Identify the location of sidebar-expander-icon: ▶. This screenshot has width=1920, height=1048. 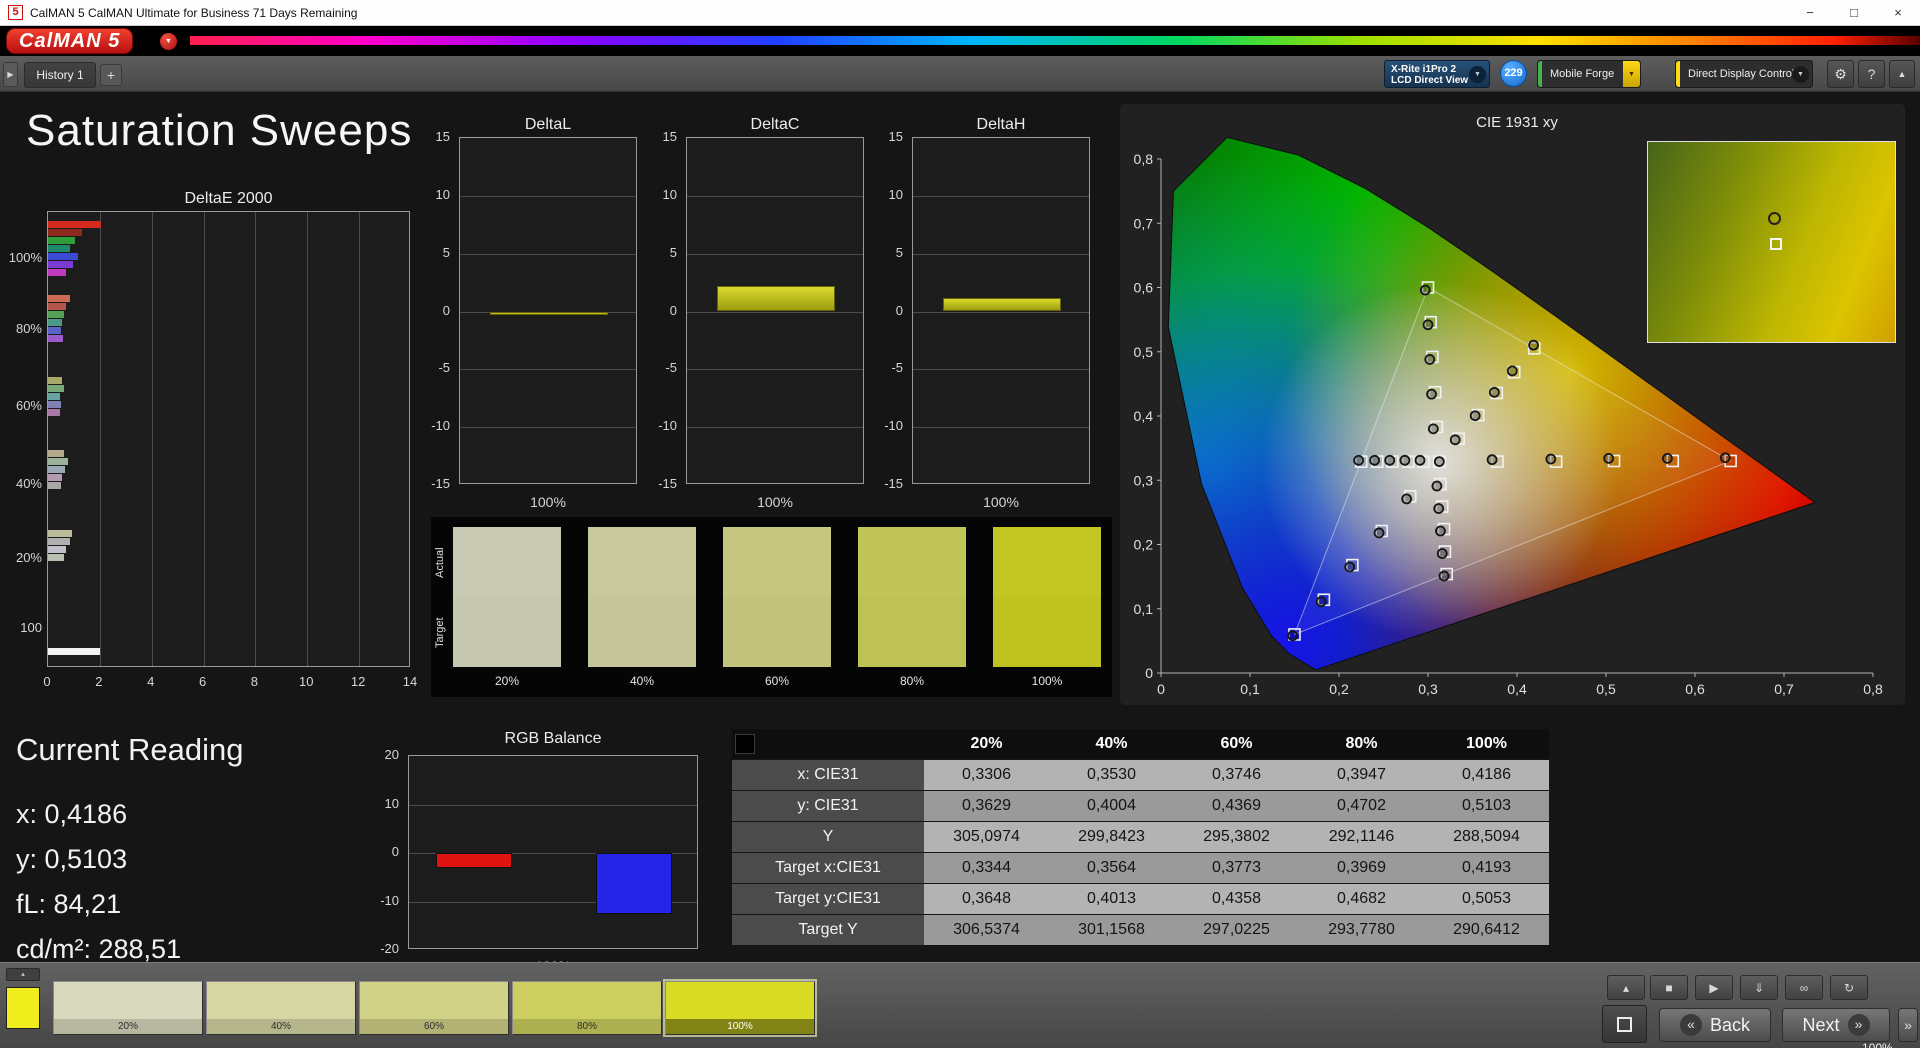
(10, 74).